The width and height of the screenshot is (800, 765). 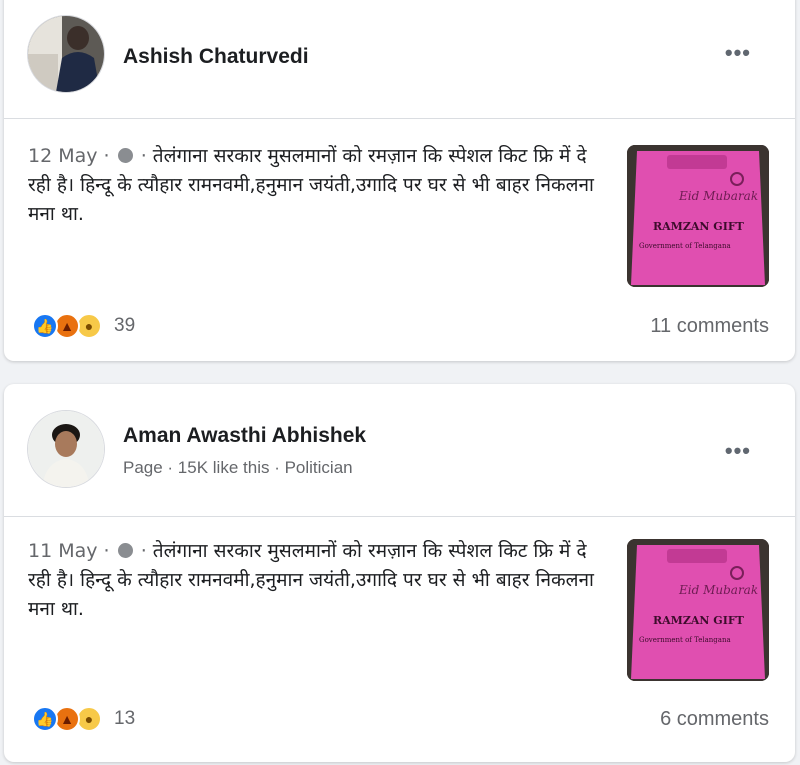 I want to click on reaction-count: 39, so click(x=125, y=325).